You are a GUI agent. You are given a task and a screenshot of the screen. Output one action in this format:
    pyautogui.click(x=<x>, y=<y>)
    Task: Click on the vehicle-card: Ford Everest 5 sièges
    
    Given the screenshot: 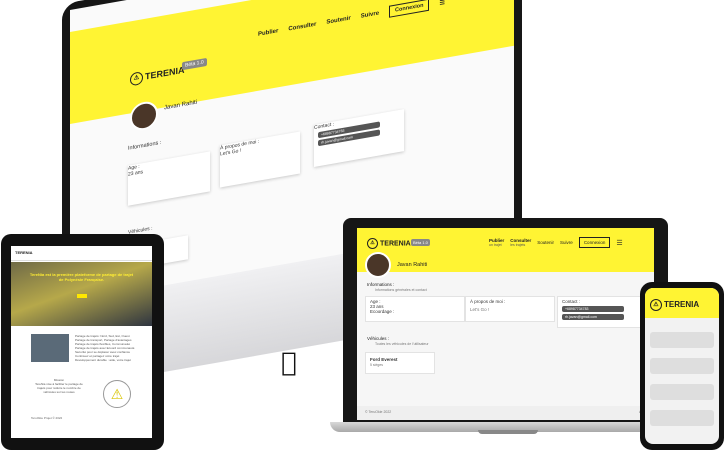 What is the action you would take?
    pyautogui.click(x=400, y=363)
    